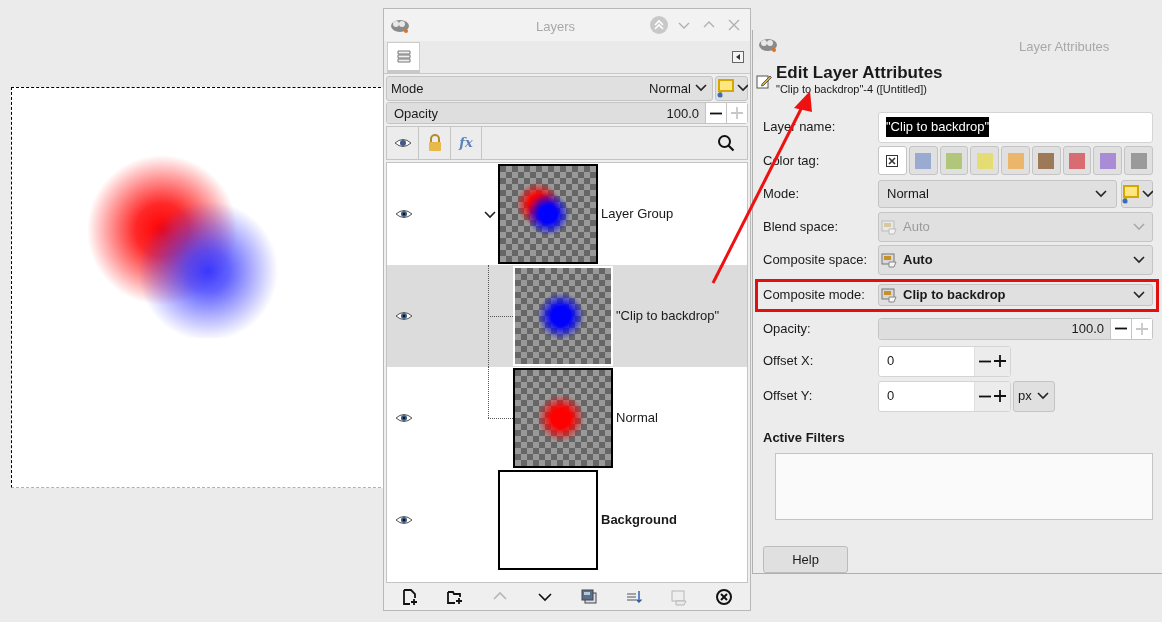 This screenshot has height=622, width=1162. What do you see at coordinates (416, 113) in the screenshot?
I see `opacity-label: Opacity` at bounding box center [416, 113].